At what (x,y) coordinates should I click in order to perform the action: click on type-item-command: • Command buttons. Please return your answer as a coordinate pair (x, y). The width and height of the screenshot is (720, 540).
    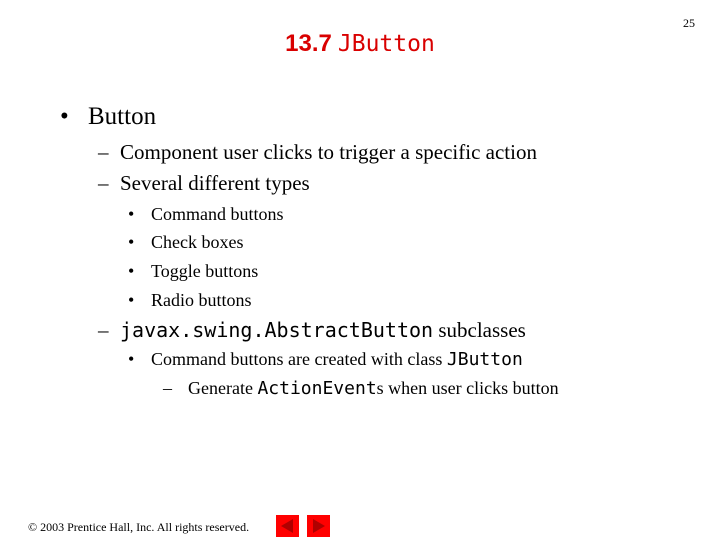
    Looking at the image, I should click on (206, 214).